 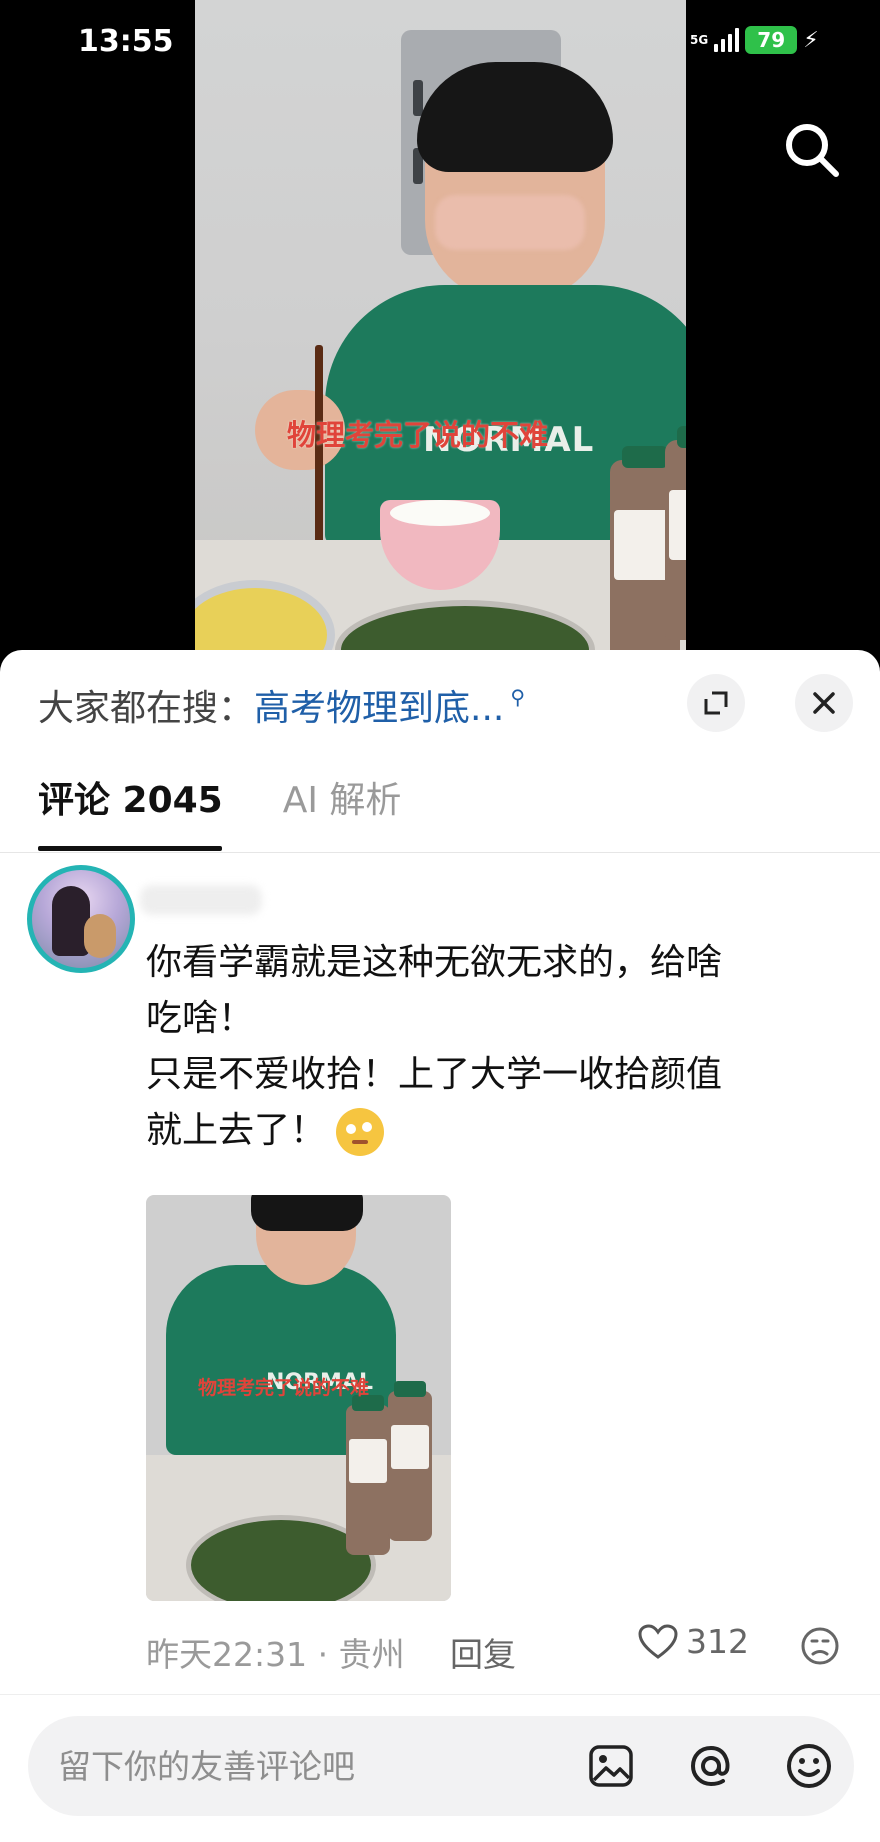 I want to click on search-button, so click(x=812, y=150).